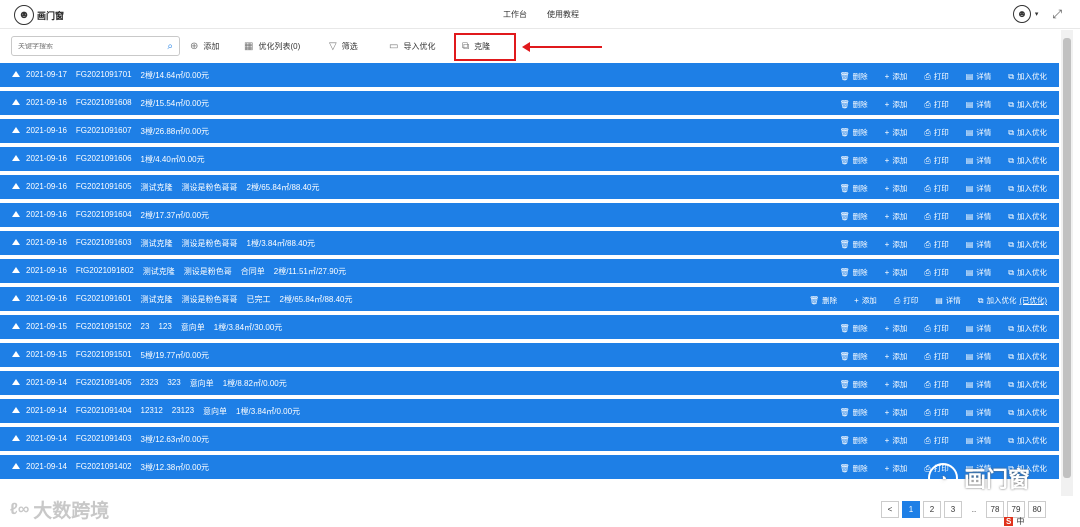 Image resolution: width=1080 pixels, height=527 pixels. What do you see at coordinates (1037, 14) in the screenshot?
I see `chevron-down-icon: ▾` at bounding box center [1037, 14].